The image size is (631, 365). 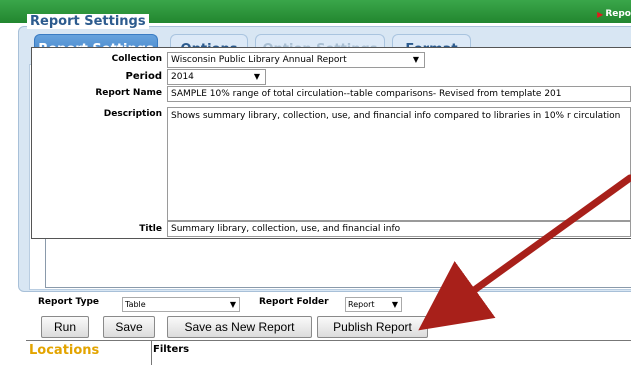 I want to click on title-label: Title, so click(x=150, y=229).